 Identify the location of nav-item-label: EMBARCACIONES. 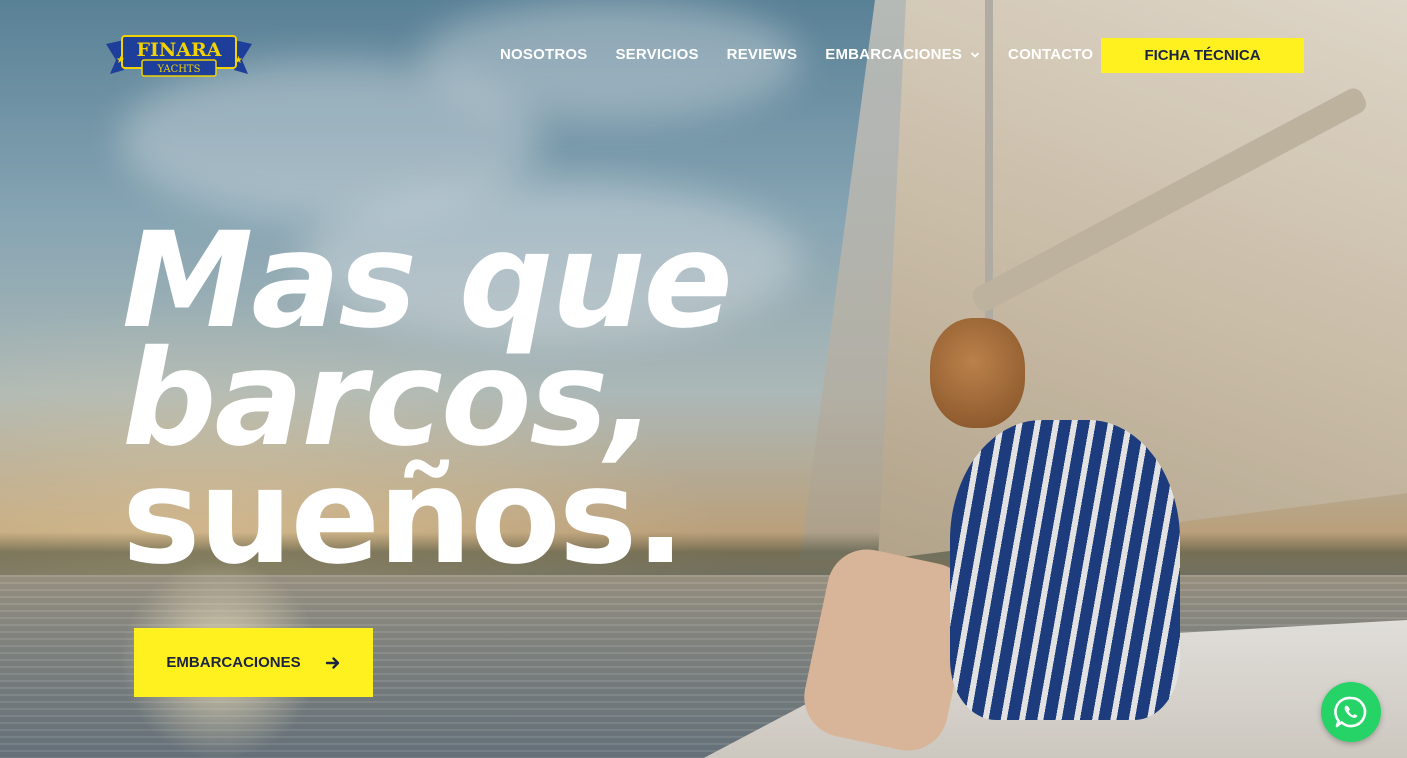
(894, 54).